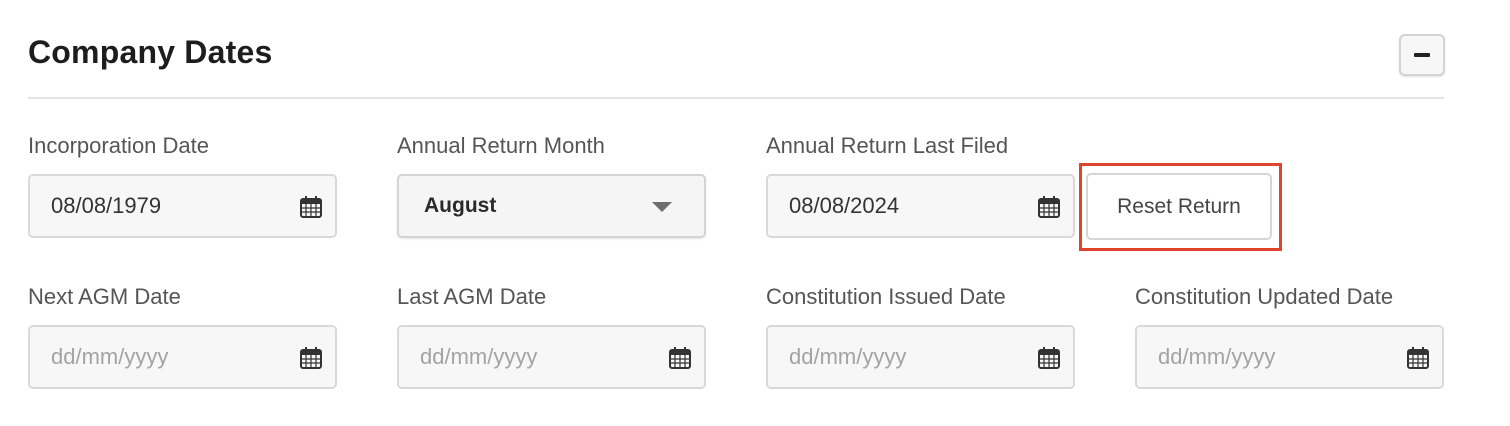 The width and height of the screenshot is (1510, 426). What do you see at coordinates (1264, 296) in the screenshot?
I see `constitution-updated-date-label: Constitution Updated Date` at bounding box center [1264, 296].